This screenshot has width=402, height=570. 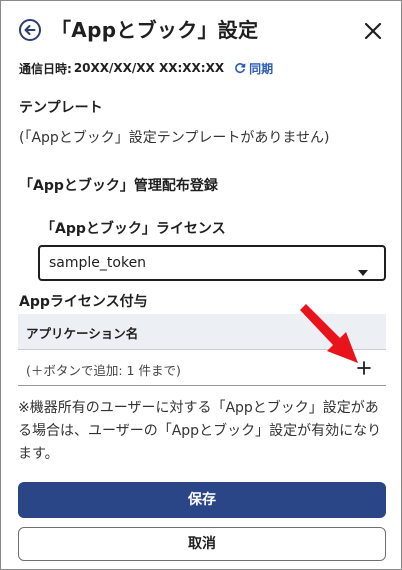 I want to click on dialog-header: 「Appとブック」設定, so click(x=201, y=30).